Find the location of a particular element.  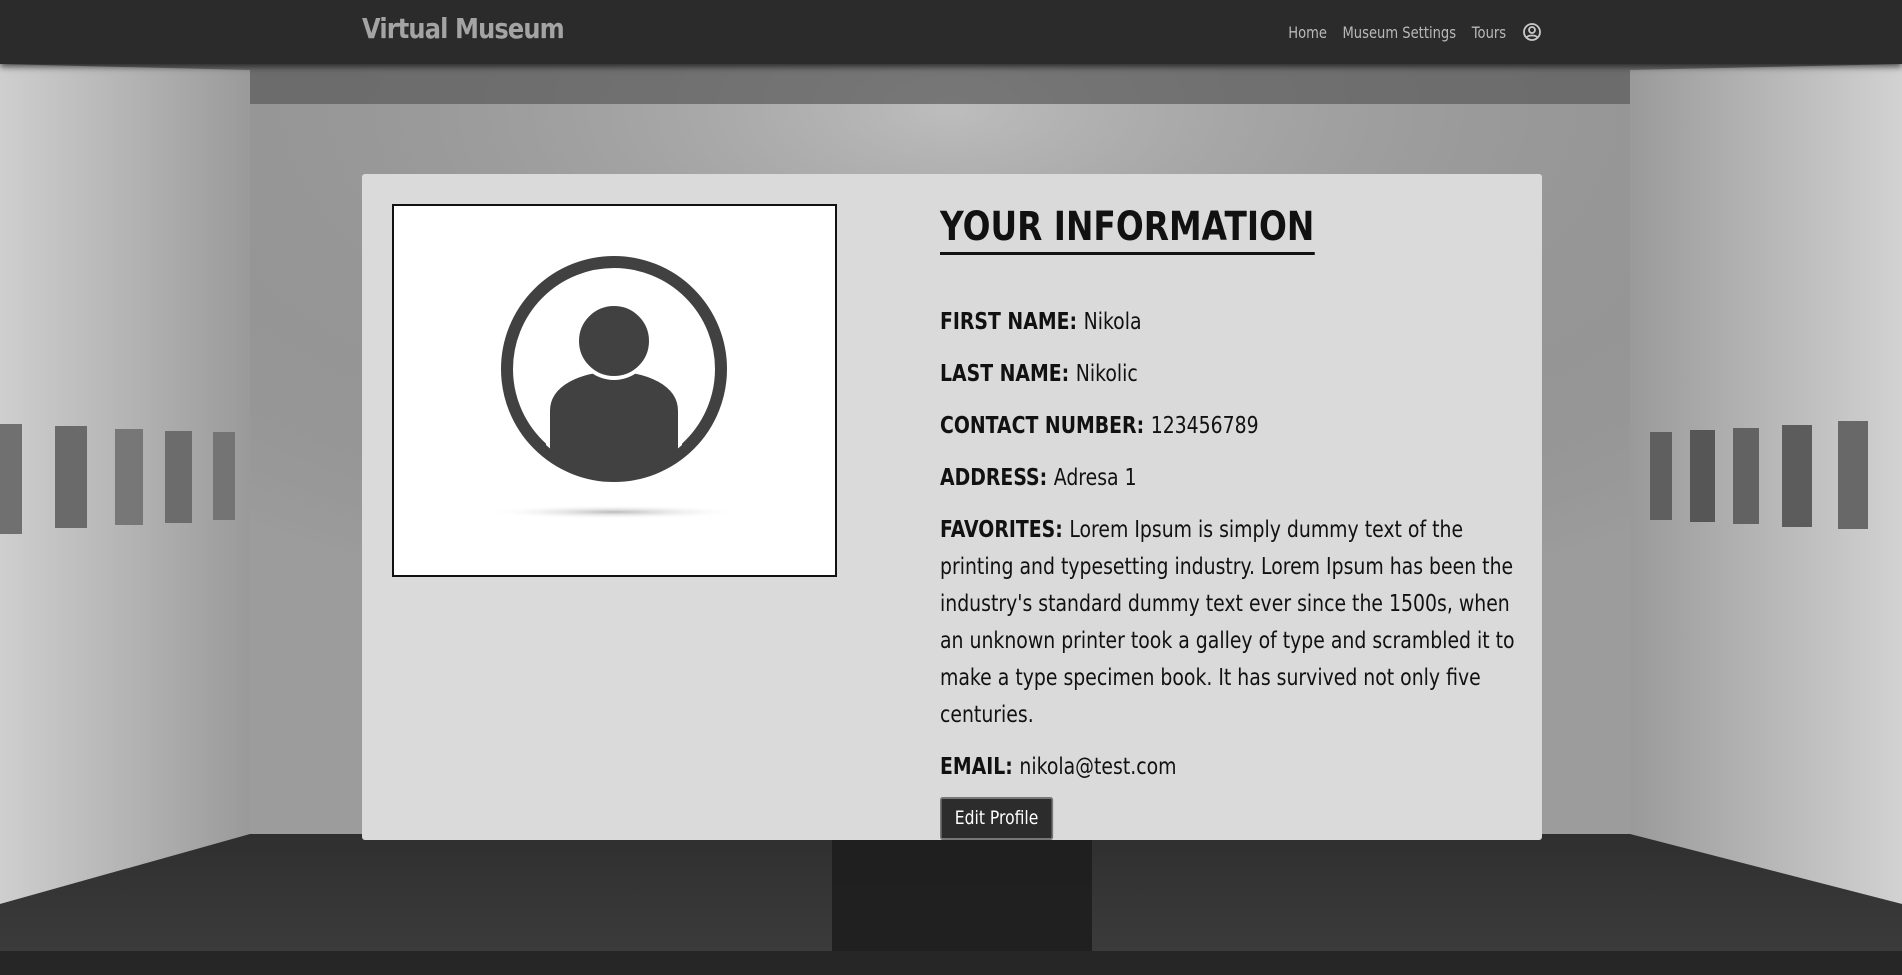

nav-home-link: Home is located at coordinates (1308, 32).